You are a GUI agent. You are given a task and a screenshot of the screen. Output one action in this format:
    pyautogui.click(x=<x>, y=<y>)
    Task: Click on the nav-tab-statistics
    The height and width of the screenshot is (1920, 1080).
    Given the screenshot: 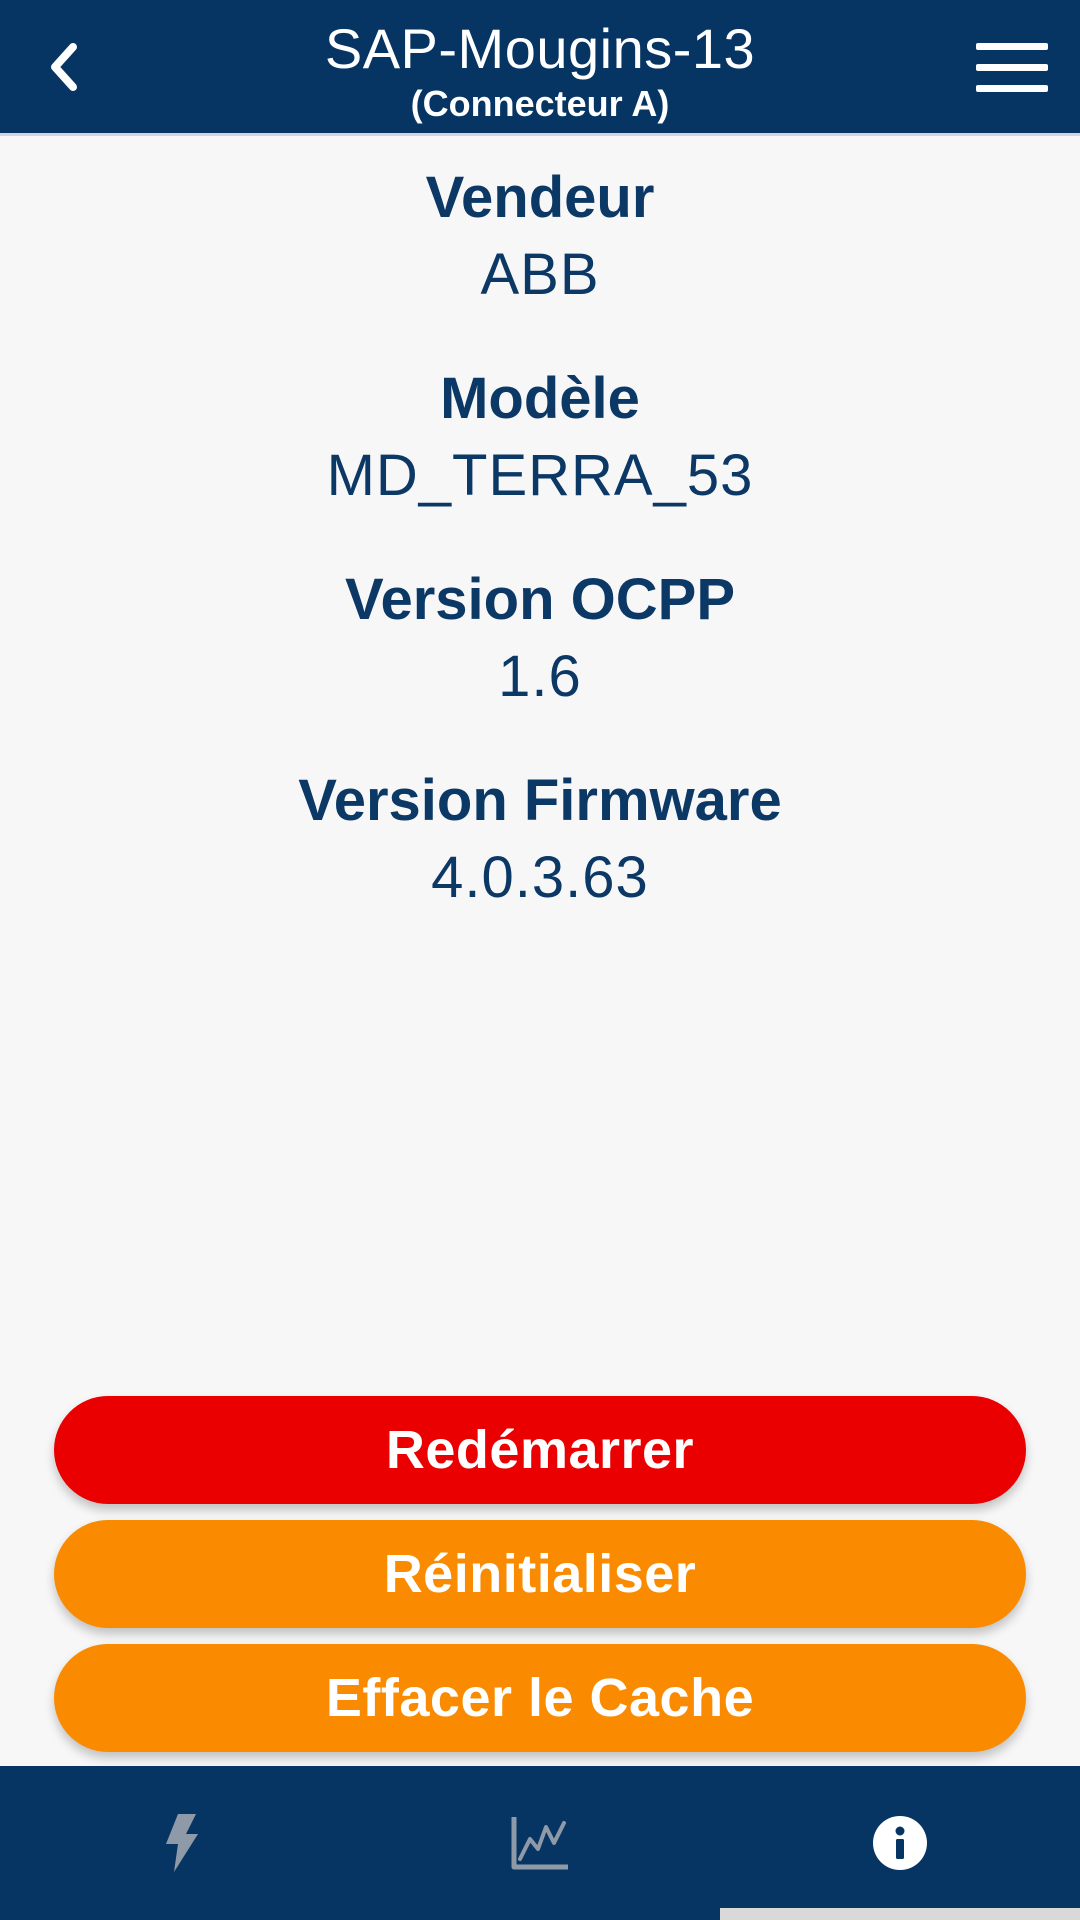 What is the action you would take?
    pyautogui.click(x=540, y=1843)
    